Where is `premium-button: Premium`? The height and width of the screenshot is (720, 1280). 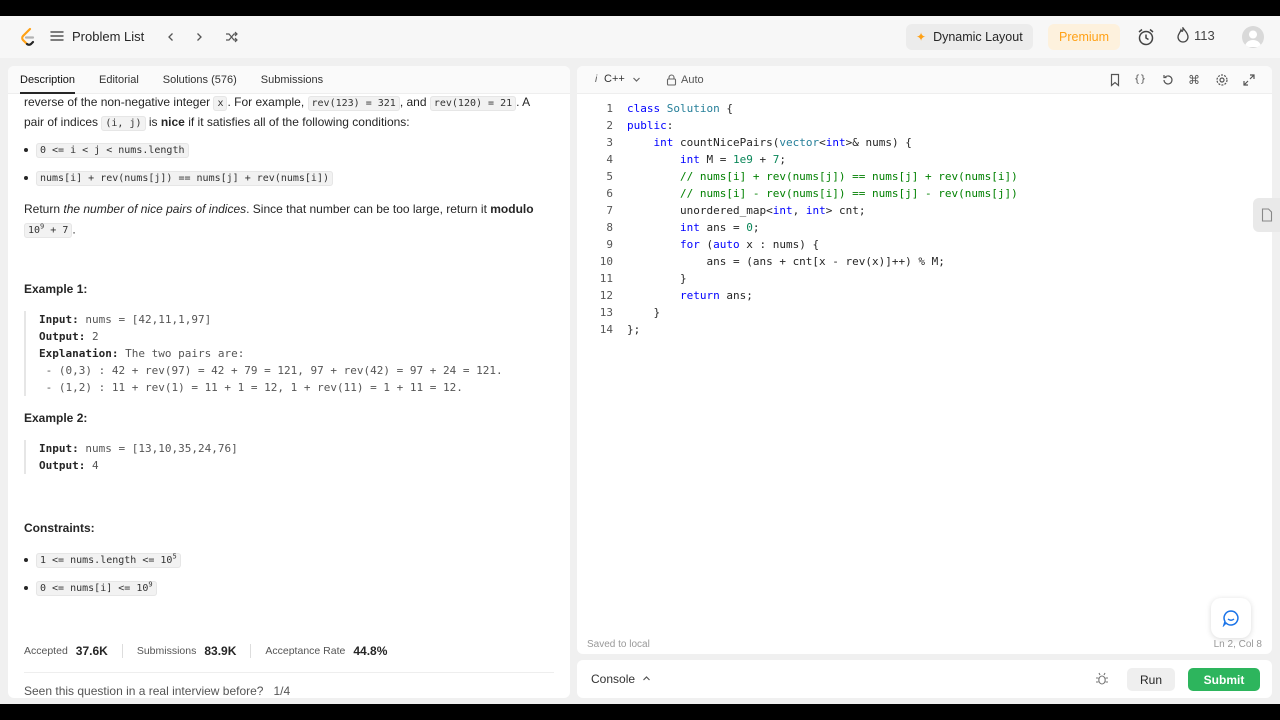 premium-button: Premium is located at coordinates (1084, 37).